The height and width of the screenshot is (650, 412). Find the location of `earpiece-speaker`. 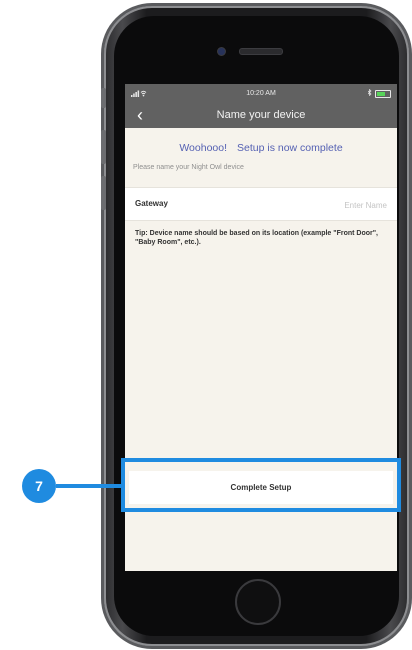

earpiece-speaker is located at coordinates (261, 51).